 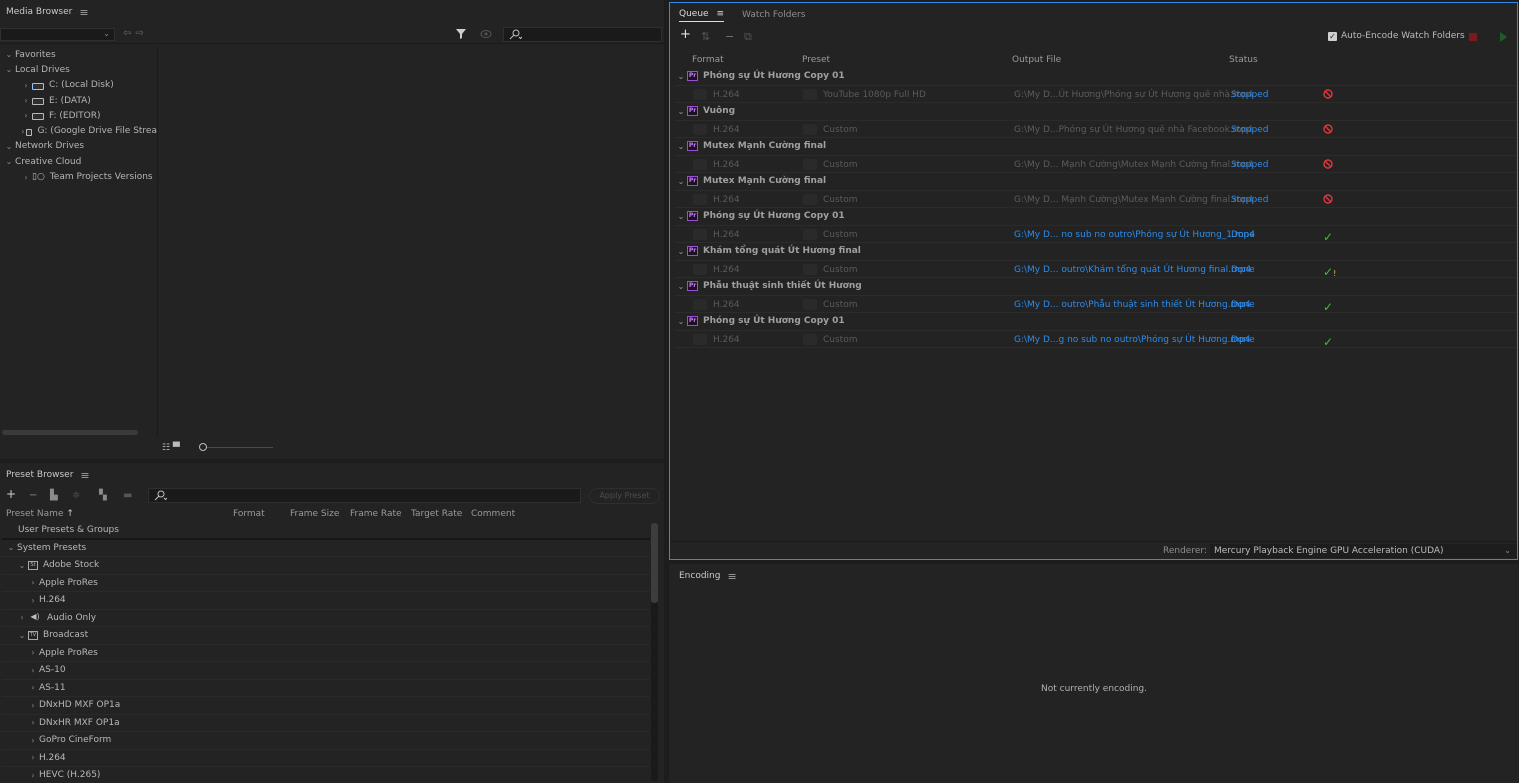 What do you see at coordinates (326, 775) in the screenshot?
I see `preset-row: › HEVC (H.265)` at bounding box center [326, 775].